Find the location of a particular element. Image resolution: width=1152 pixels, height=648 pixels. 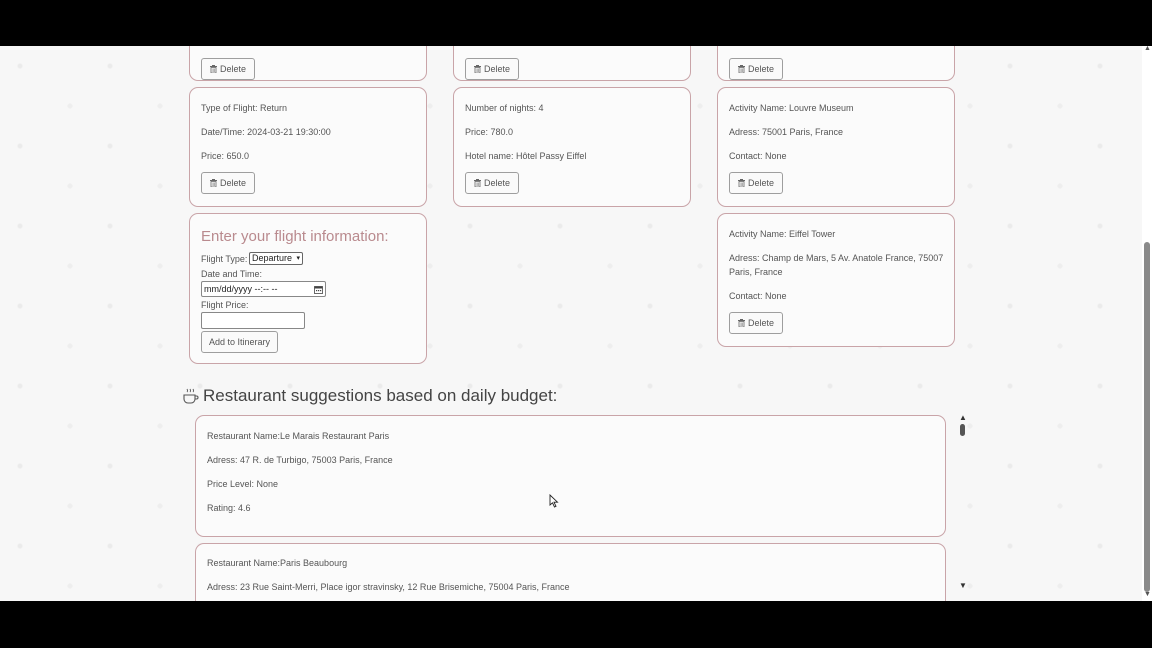

date-label: Date and Time: is located at coordinates (232, 274).